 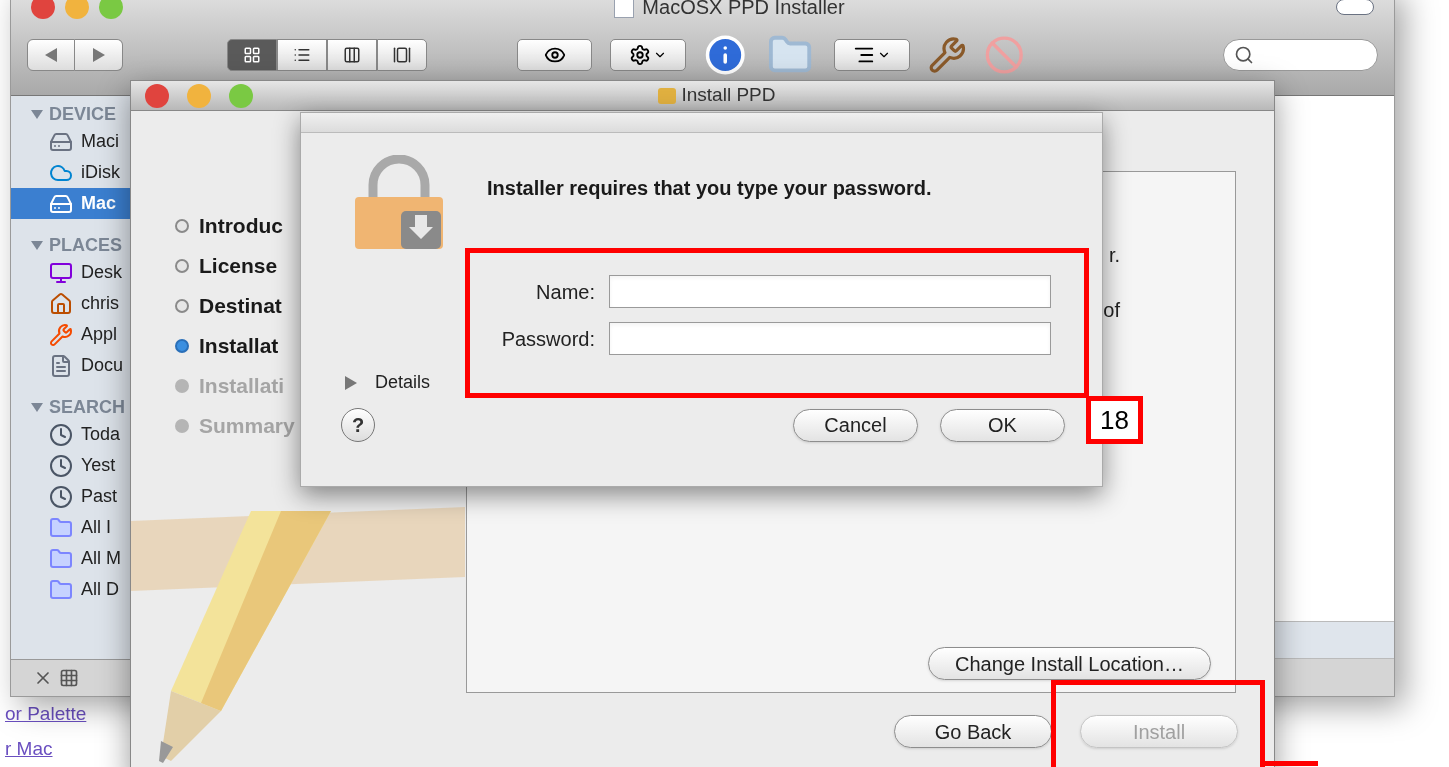 What do you see at coordinates (728, 95) in the screenshot?
I see `window-title: Install PPD` at bounding box center [728, 95].